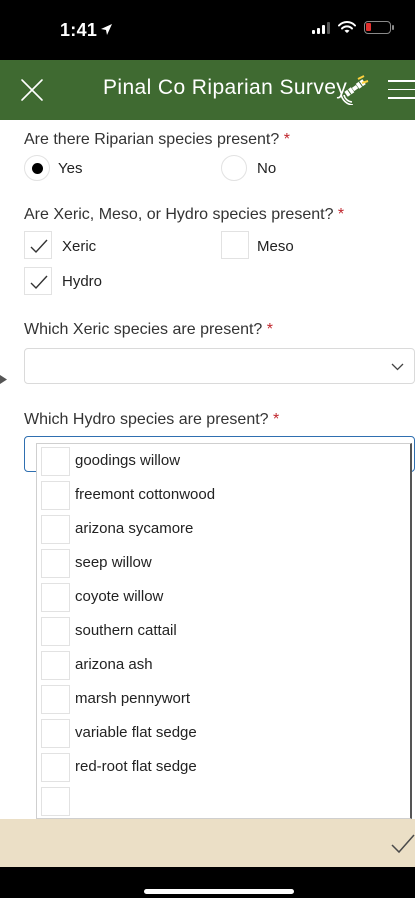  Describe the element at coordinates (223, 733) in the screenshot. I see `dropdown-option: variable flat sedge` at that location.